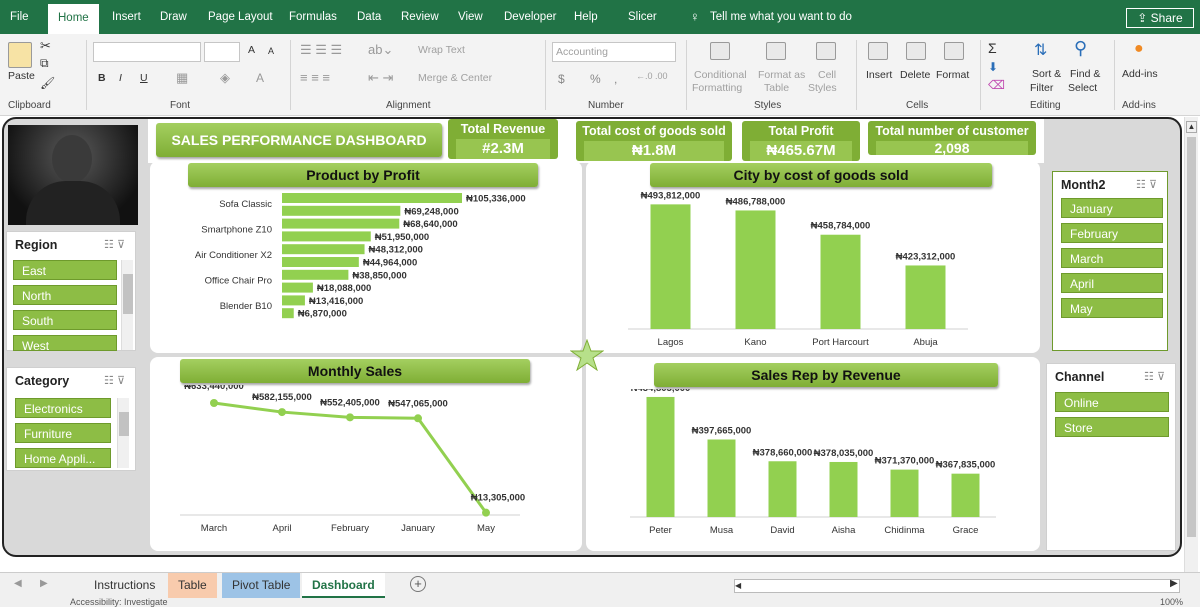 This screenshot has width=1200, height=607. I want to click on conditional-formatting-button: Conditional, so click(720, 75).